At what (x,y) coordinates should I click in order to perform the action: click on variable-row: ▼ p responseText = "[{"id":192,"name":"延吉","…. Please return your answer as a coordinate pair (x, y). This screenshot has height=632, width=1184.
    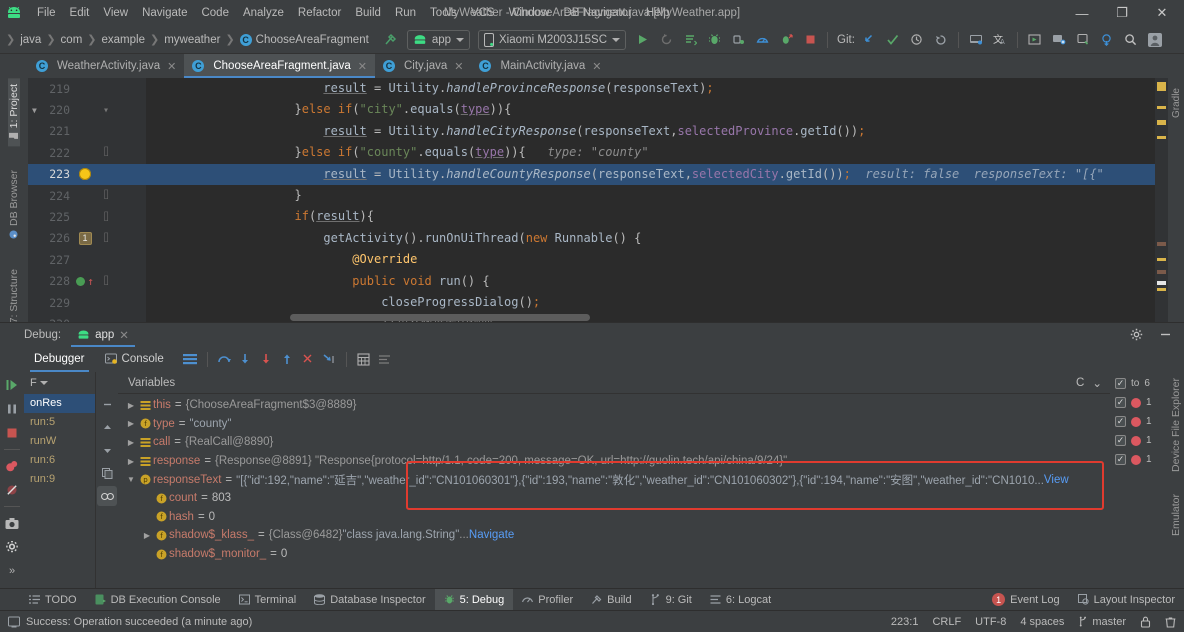
    Looking at the image, I should click on (614, 479).